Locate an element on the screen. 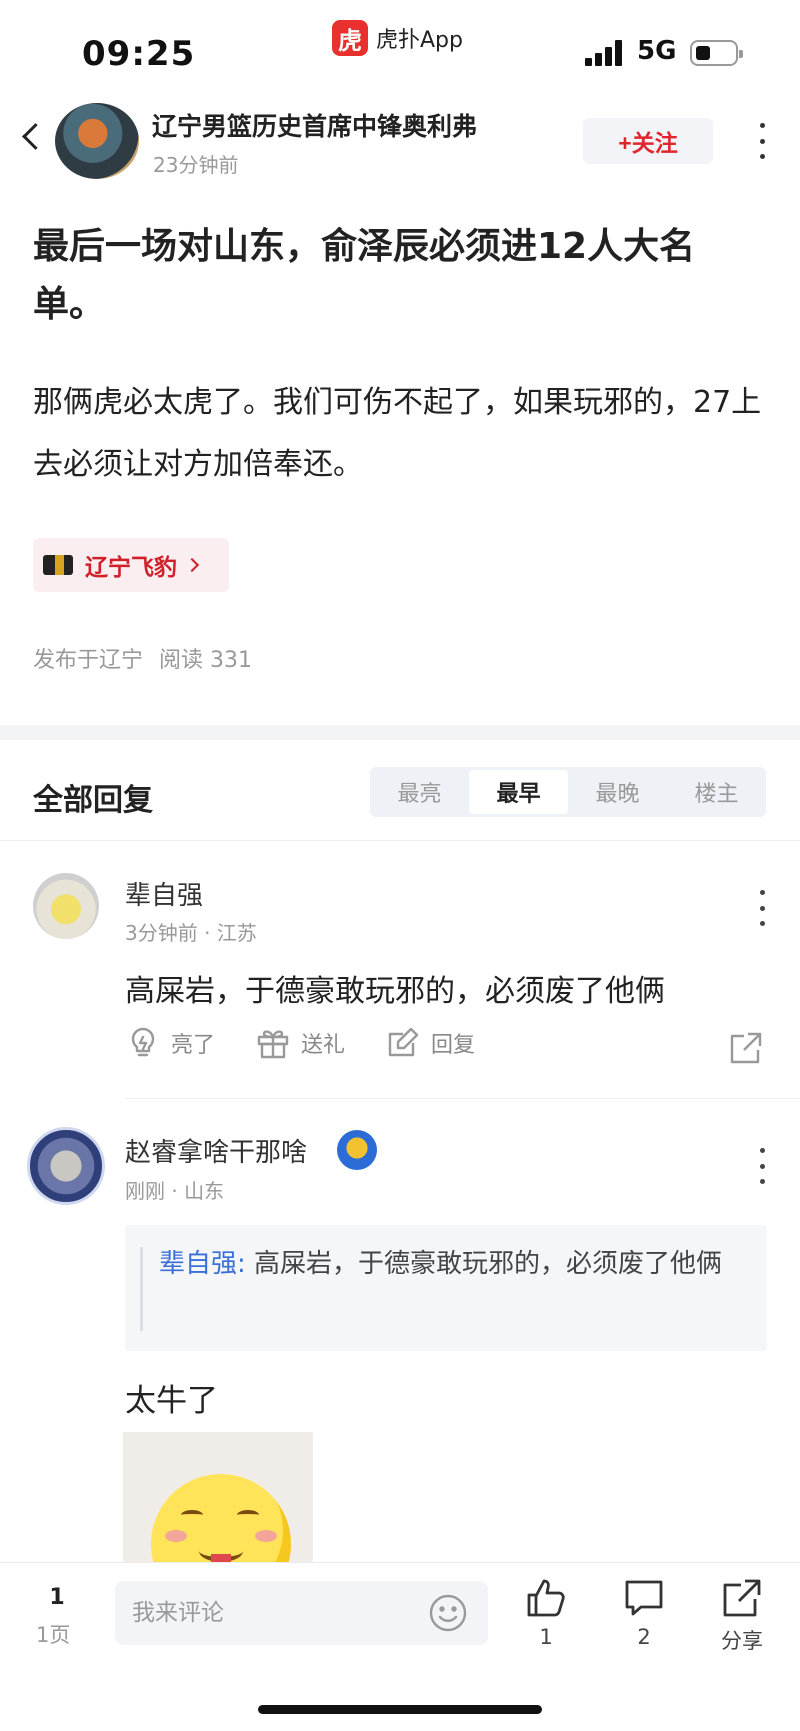 The height and width of the screenshot is (1731, 800). post-body: 那俩虎必太虎了。我们可伤不起了，如果玩邪的，27上去必须让对方加倍奉还。 is located at coordinates (397, 433).